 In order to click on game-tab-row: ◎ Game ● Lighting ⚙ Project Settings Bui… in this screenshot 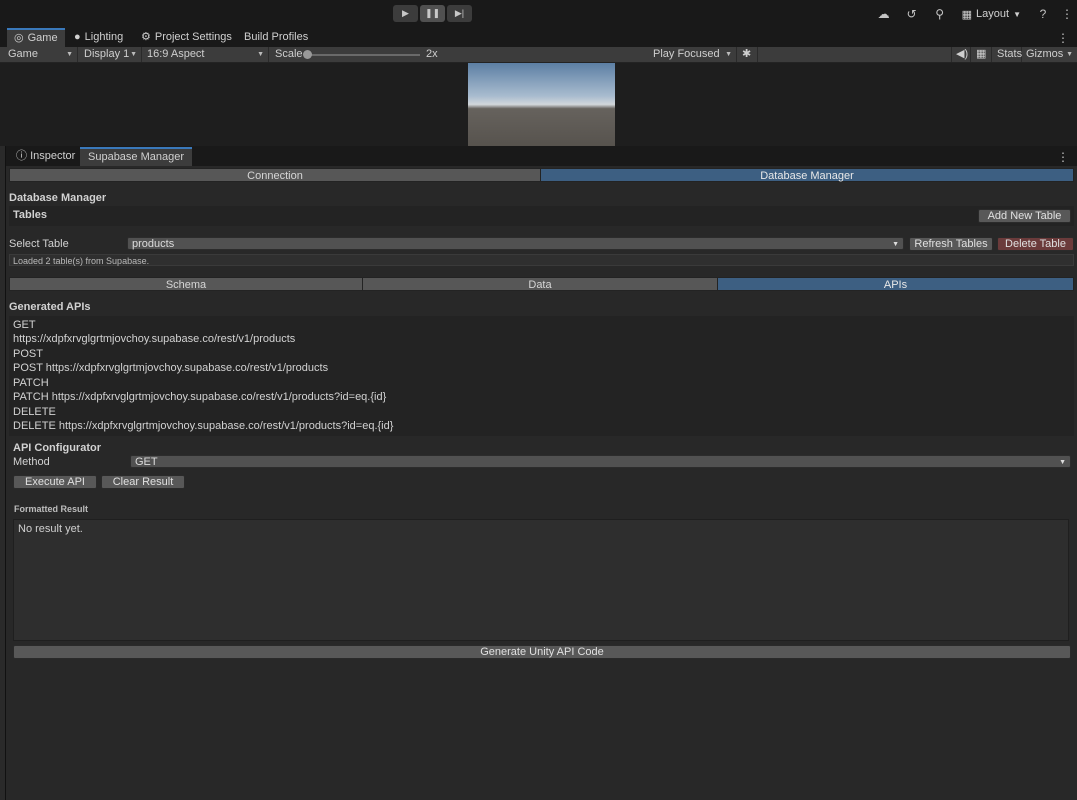, I will do `click(538, 37)`.